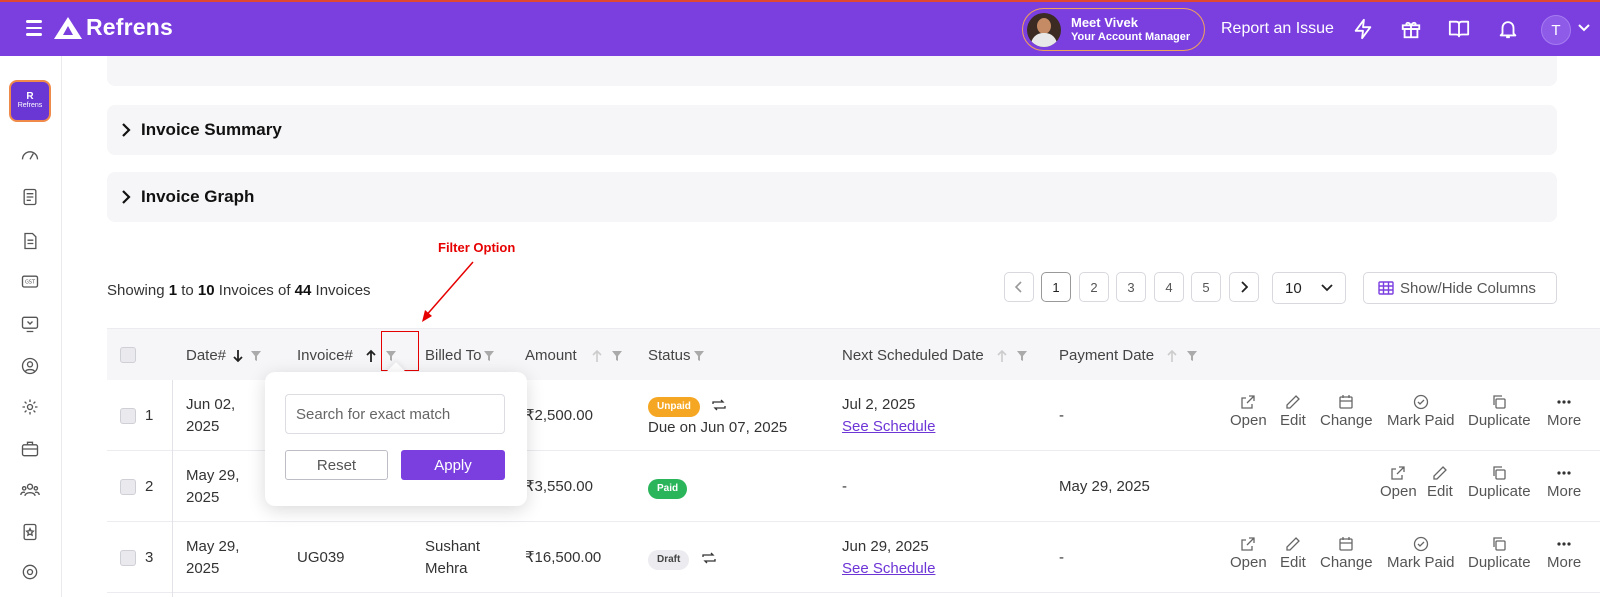 The height and width of the screenshot is (597, 1600). What do you see at coordinates (30, 156) in the screenshot?
I see `dashboard-icon` at bounding box center [30, 156].